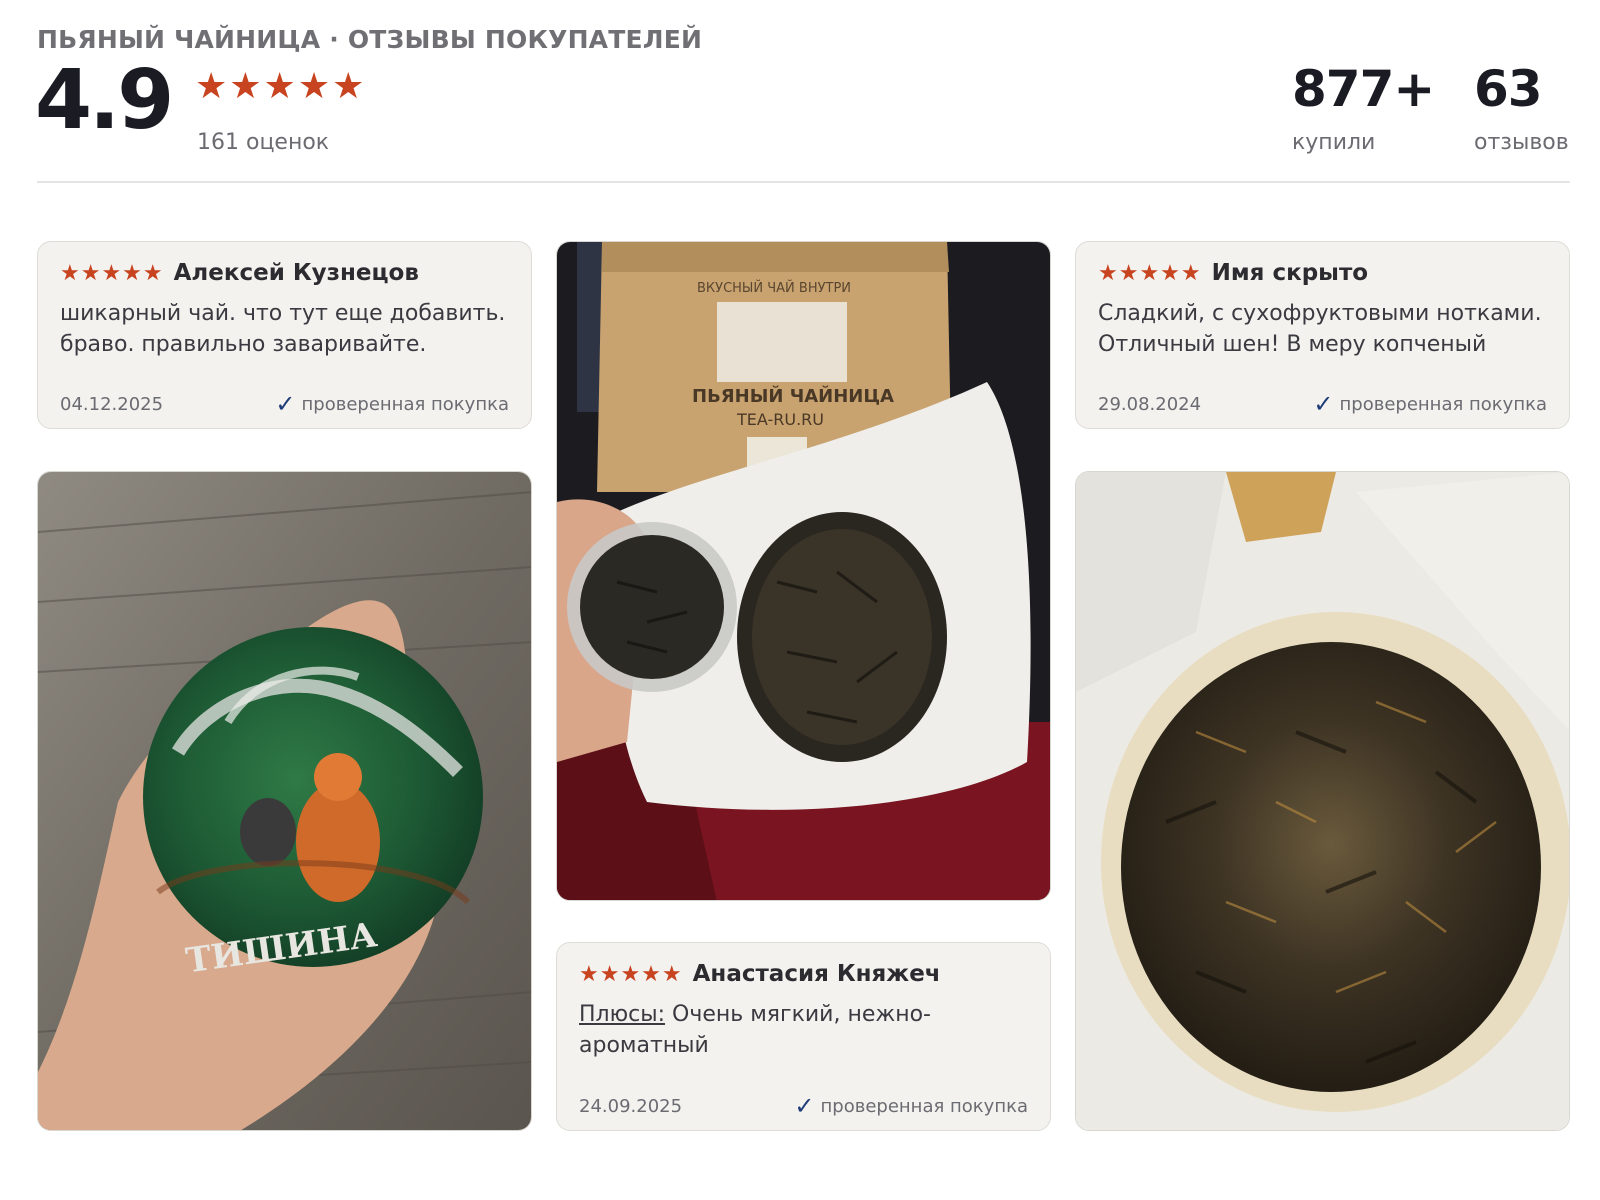 The height and width of the screenshot is (1200, 1600). What do you see at coordinates (112, 404) in the screenshot?
I see `review-date: 04.12.2025` at bounding box center [112, 404].